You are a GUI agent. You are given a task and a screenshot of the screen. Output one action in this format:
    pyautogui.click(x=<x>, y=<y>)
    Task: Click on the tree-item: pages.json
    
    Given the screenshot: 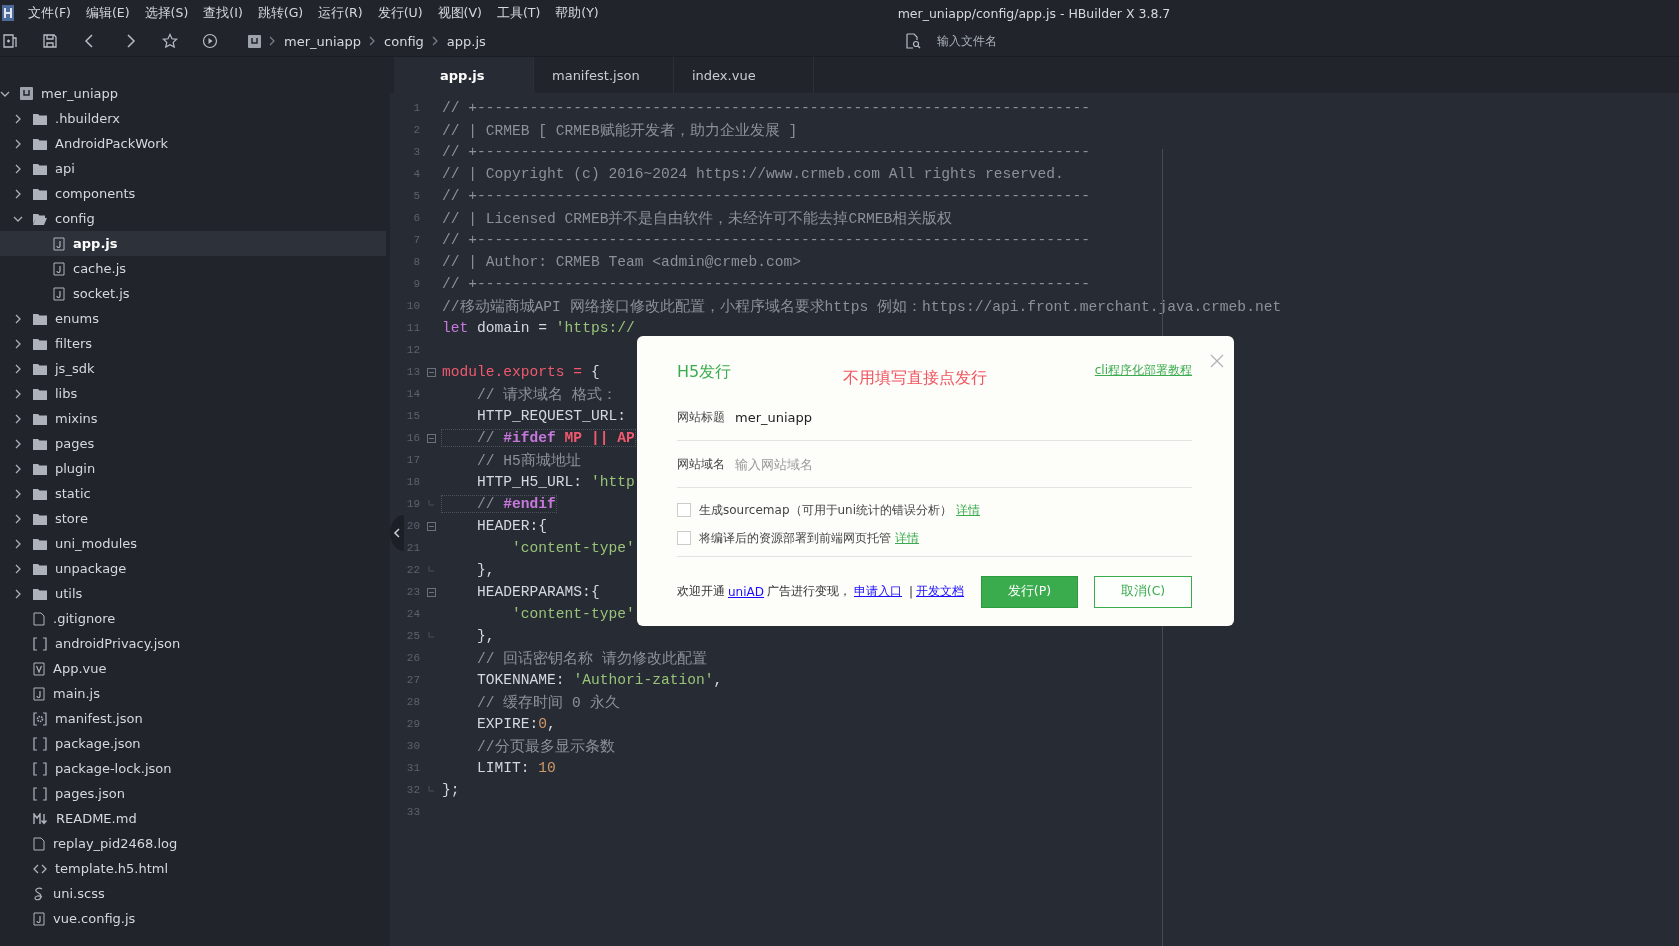 What is the action you would take?
    pyautogui.click(x=193, y=793)
    